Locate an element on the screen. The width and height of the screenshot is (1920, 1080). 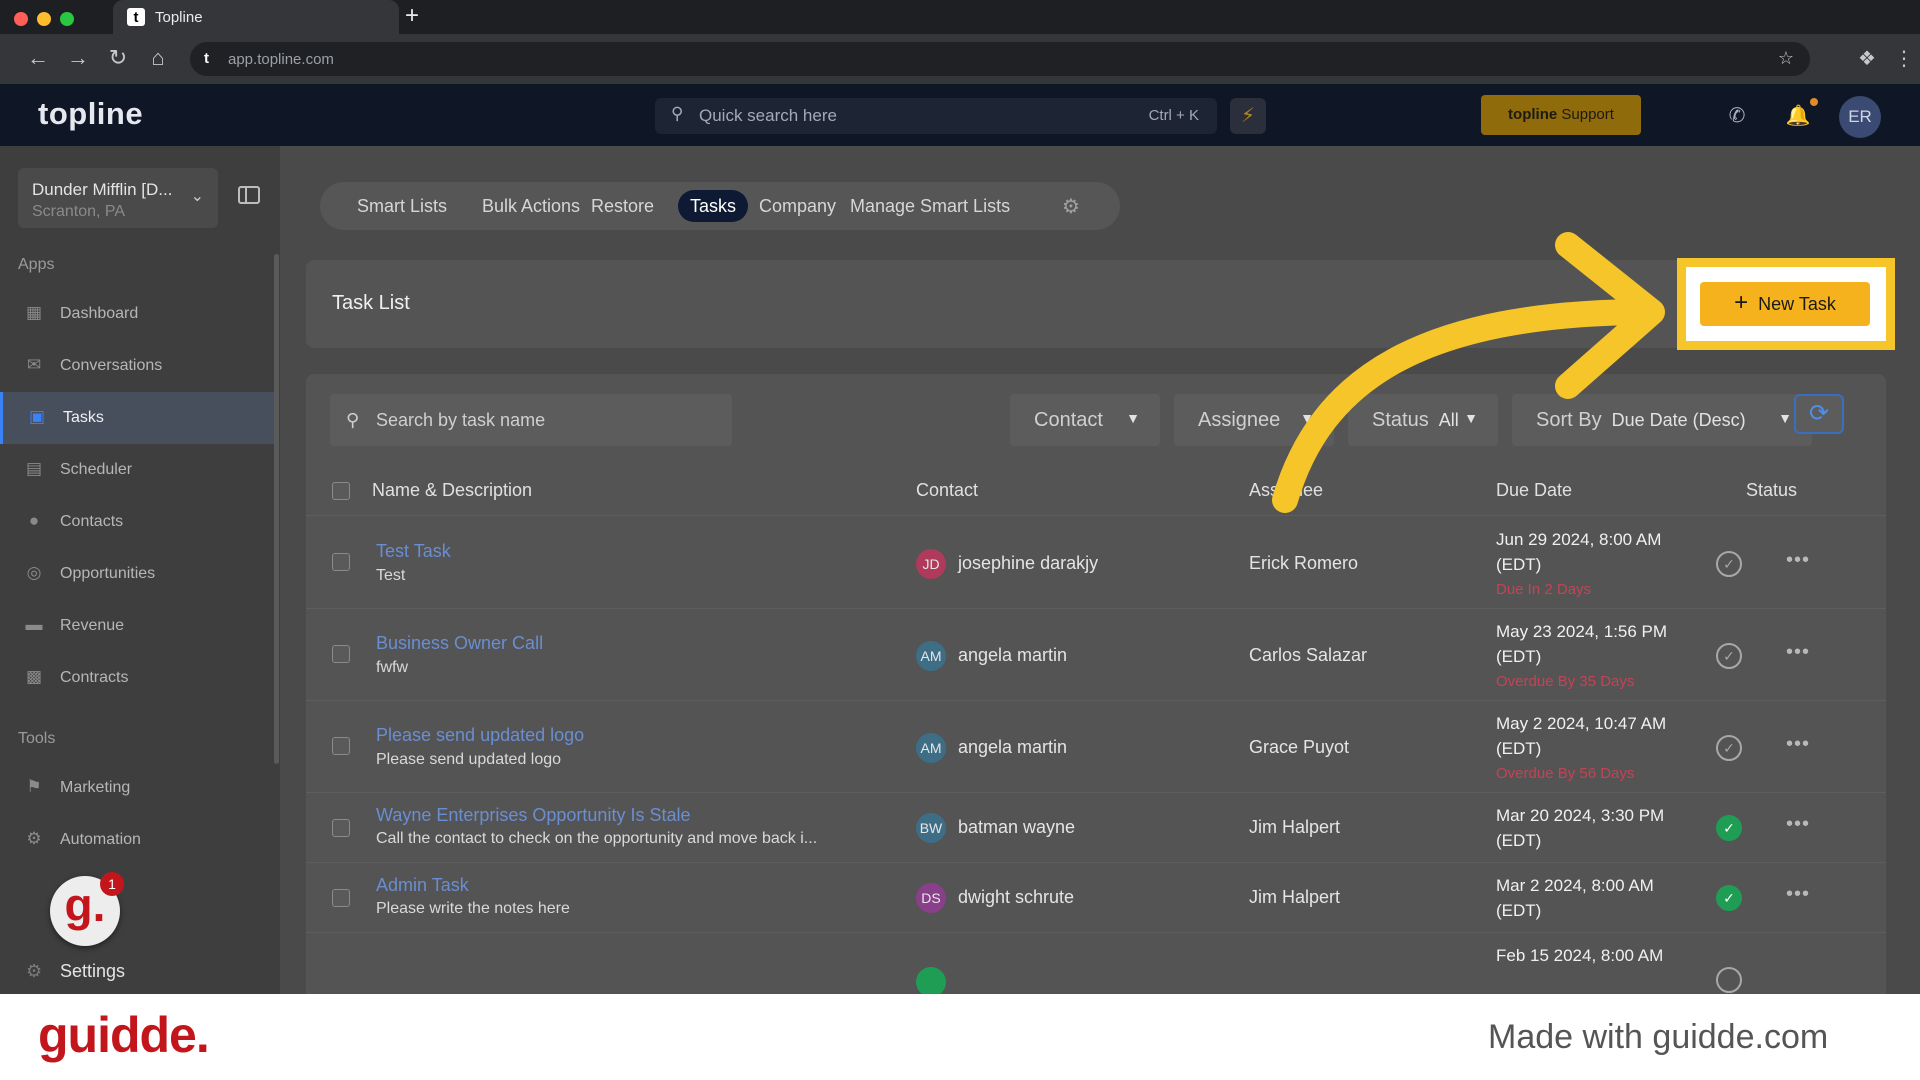
sidebar-item-label: Marketing is located at coordinates (95, 787).